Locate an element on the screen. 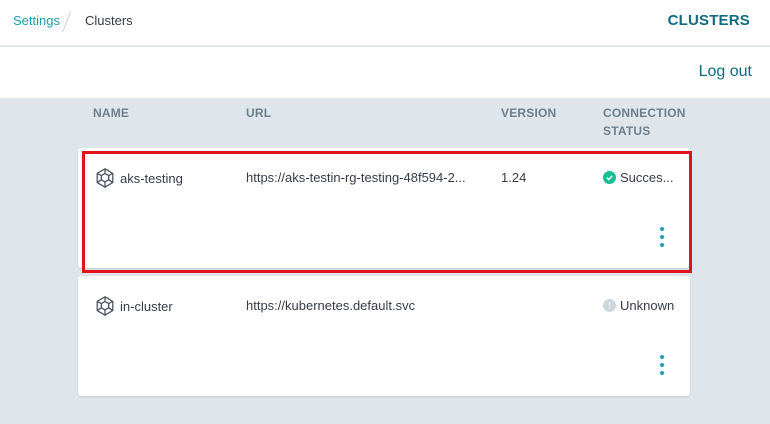 The width and height of the screenshot is (770, 424). connection-status: Unknown is located at coordinates (639, 305).